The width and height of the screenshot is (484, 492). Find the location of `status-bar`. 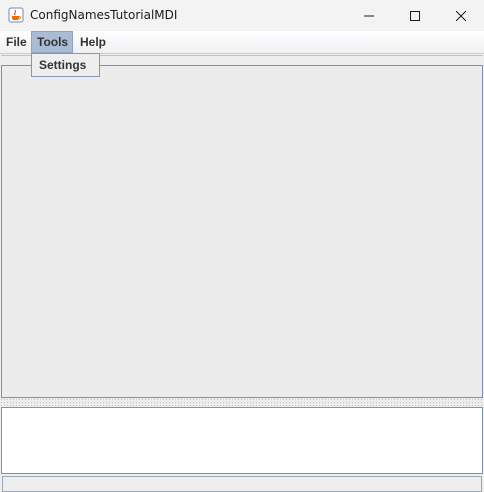

status-bar is located at coordinates (242, 484).